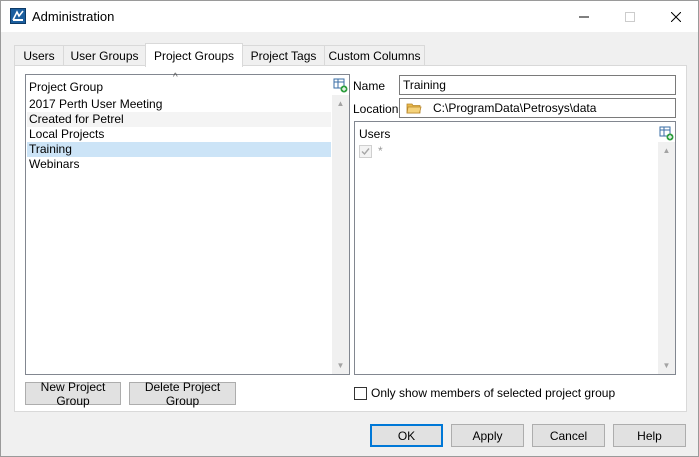  I want to click on tab-label: Users, so click(39, 56).